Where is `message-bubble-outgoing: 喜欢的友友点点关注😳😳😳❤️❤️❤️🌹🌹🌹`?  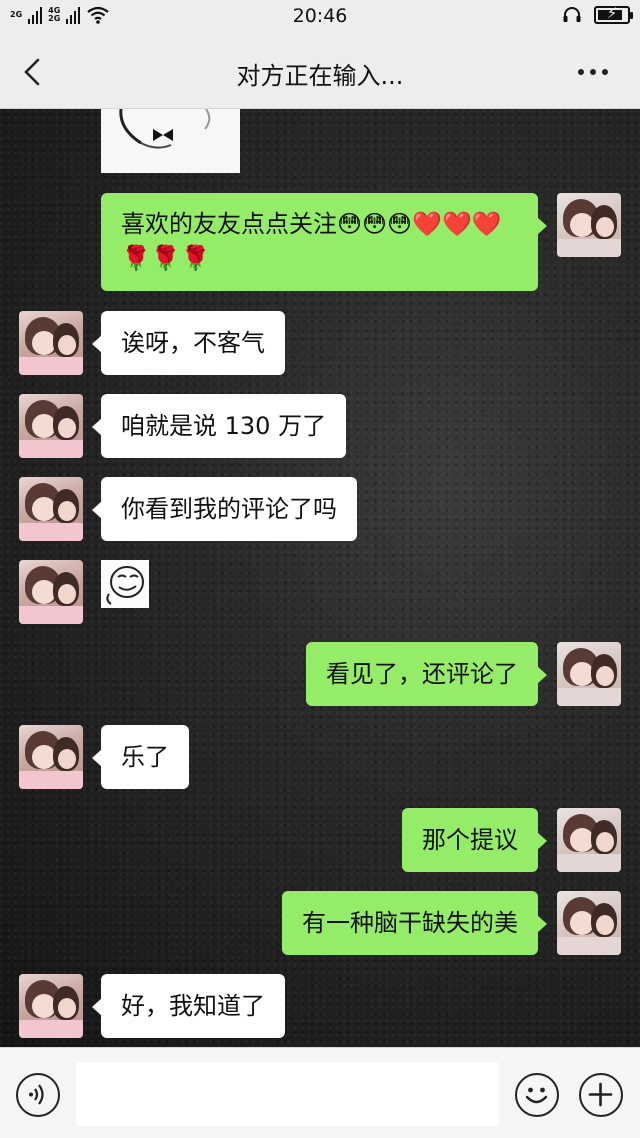
message-bubble-outgoing: 喜欢的友友点点关注😳😳😳❤️❤️❤️🌹🌹🌹 is located at coordinates (324, 242).